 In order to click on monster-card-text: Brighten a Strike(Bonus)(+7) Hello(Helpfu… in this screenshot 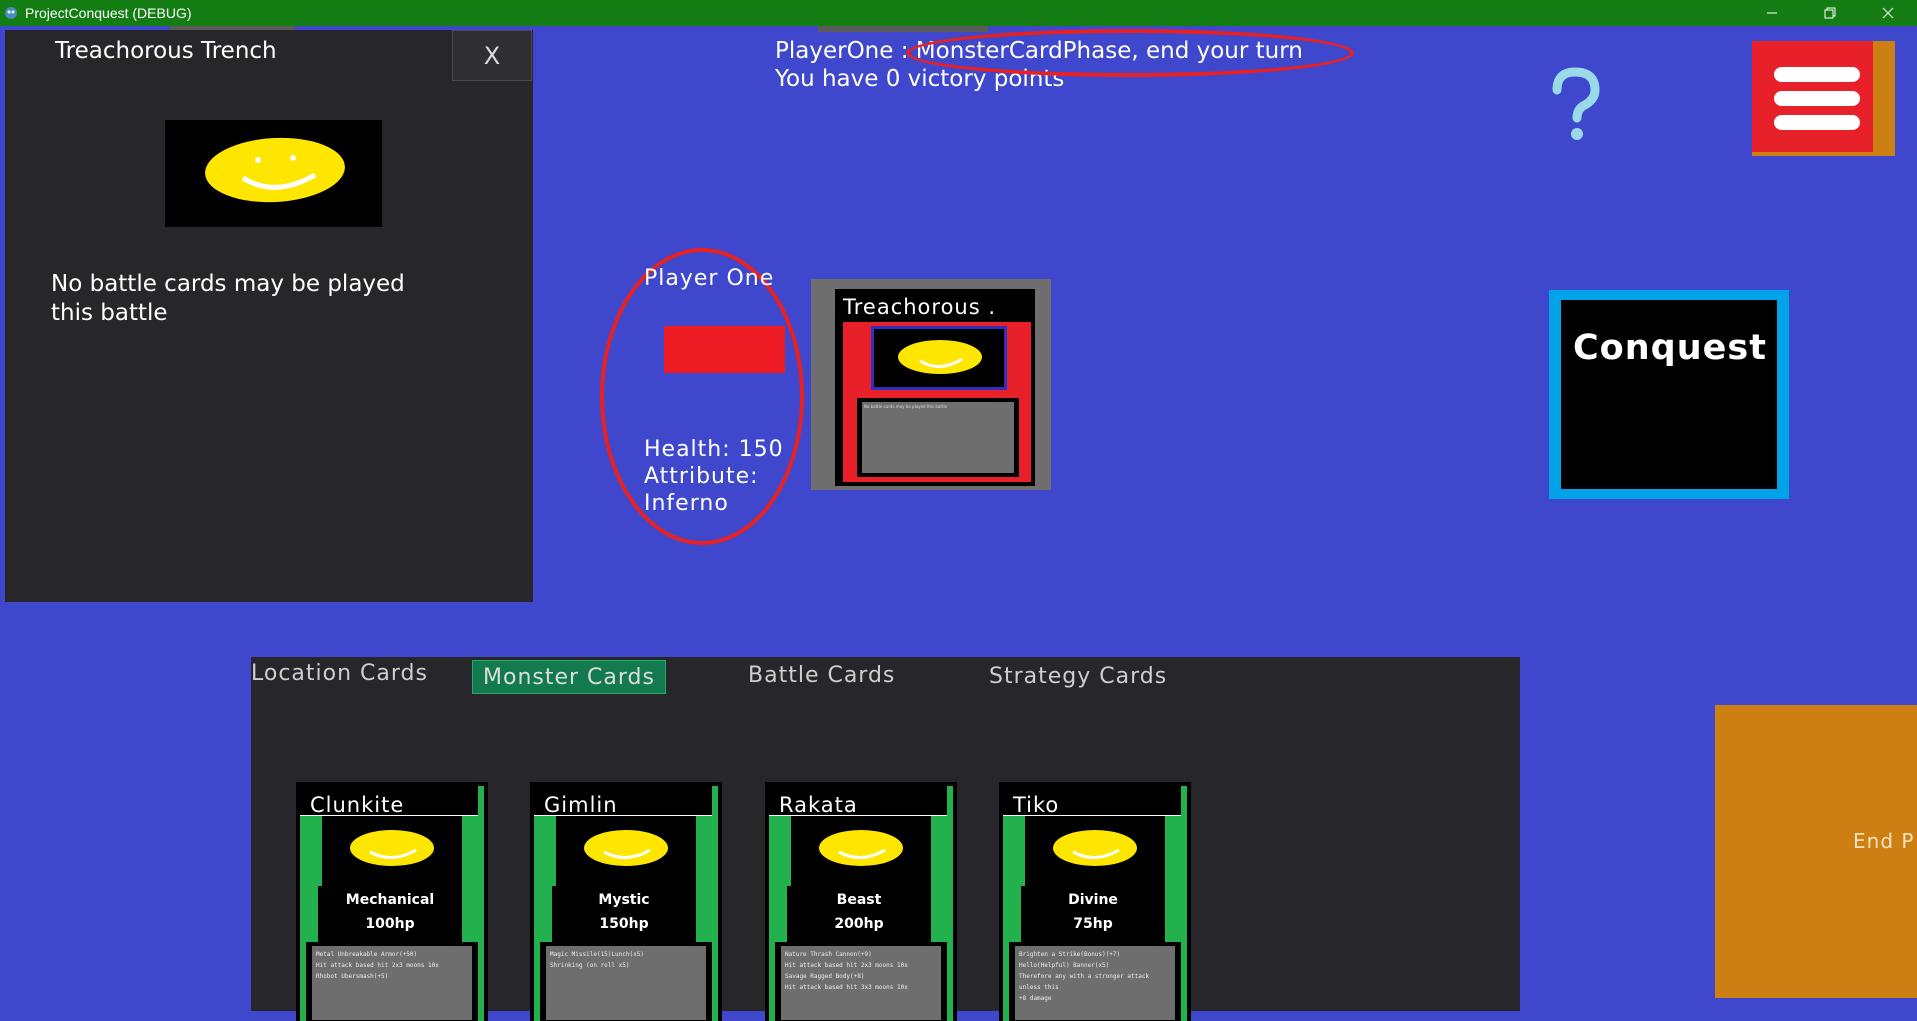, I will do `click(1095, 983)`.